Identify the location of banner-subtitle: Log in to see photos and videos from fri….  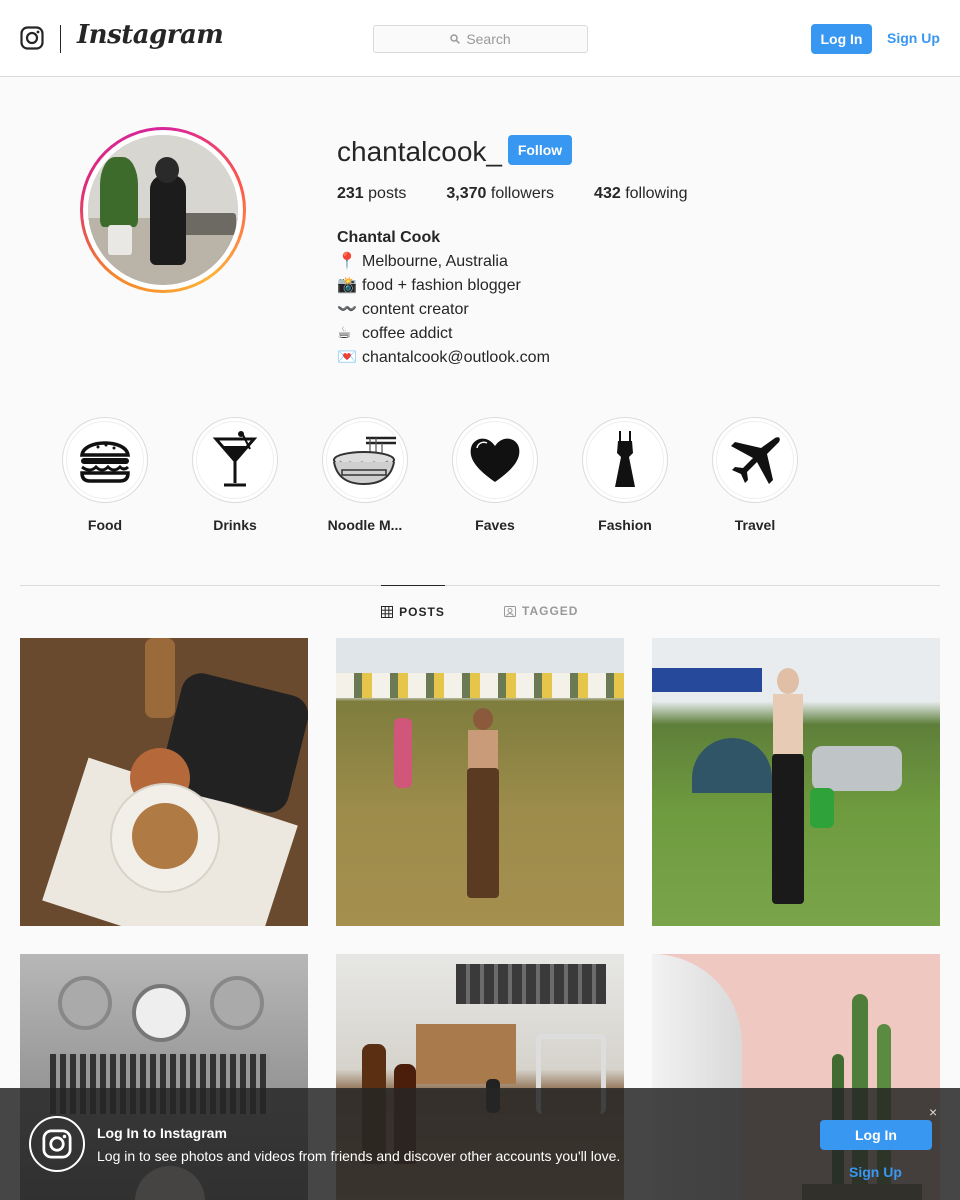
(359, 1156).